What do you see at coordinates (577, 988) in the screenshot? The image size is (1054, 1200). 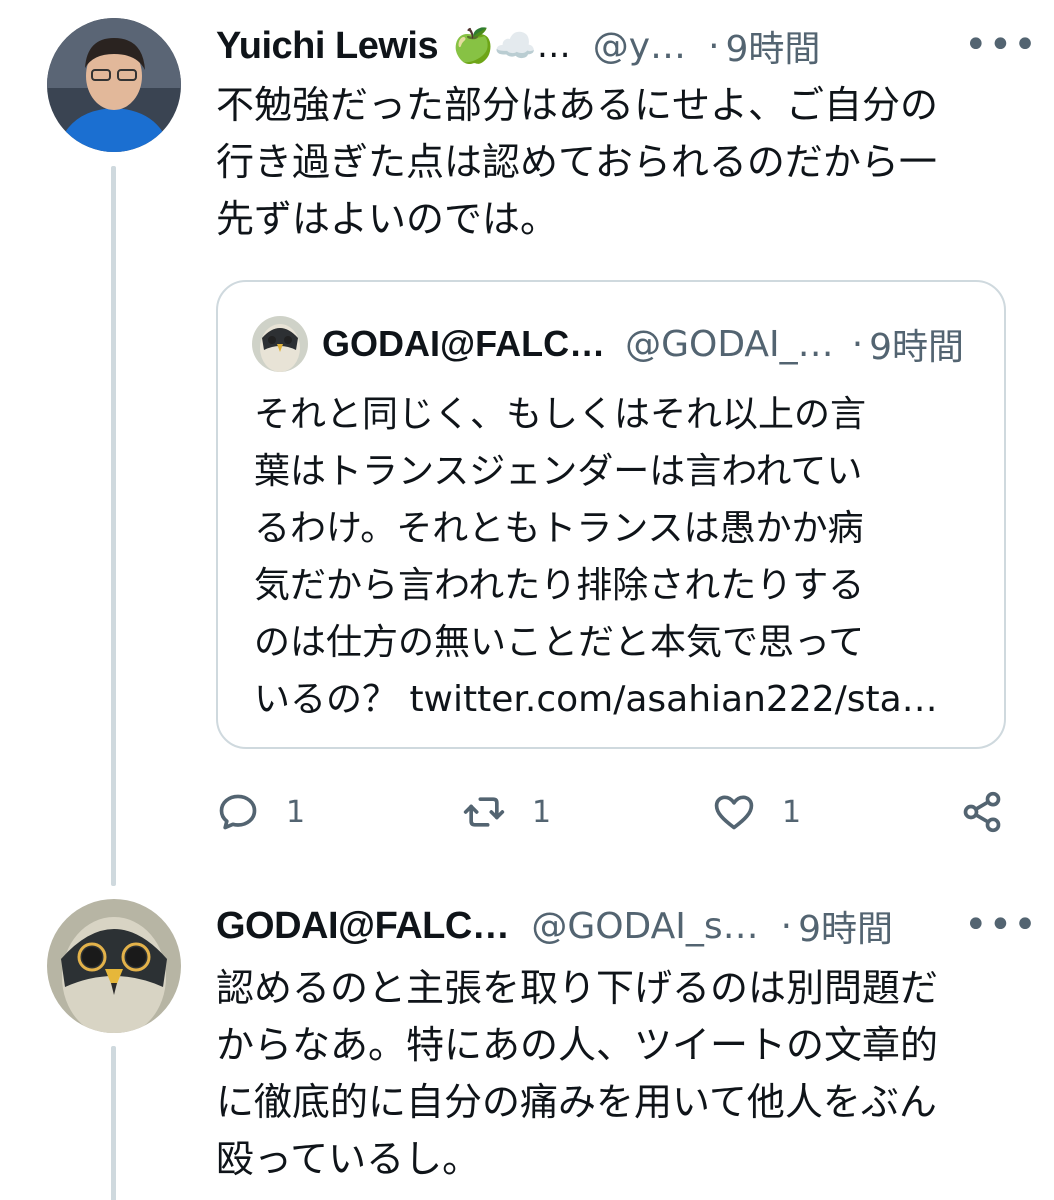 I see `tweet-text-line: 認めるのと主張を取り下げるのは別問題だ` at bounding box center [577, 988].